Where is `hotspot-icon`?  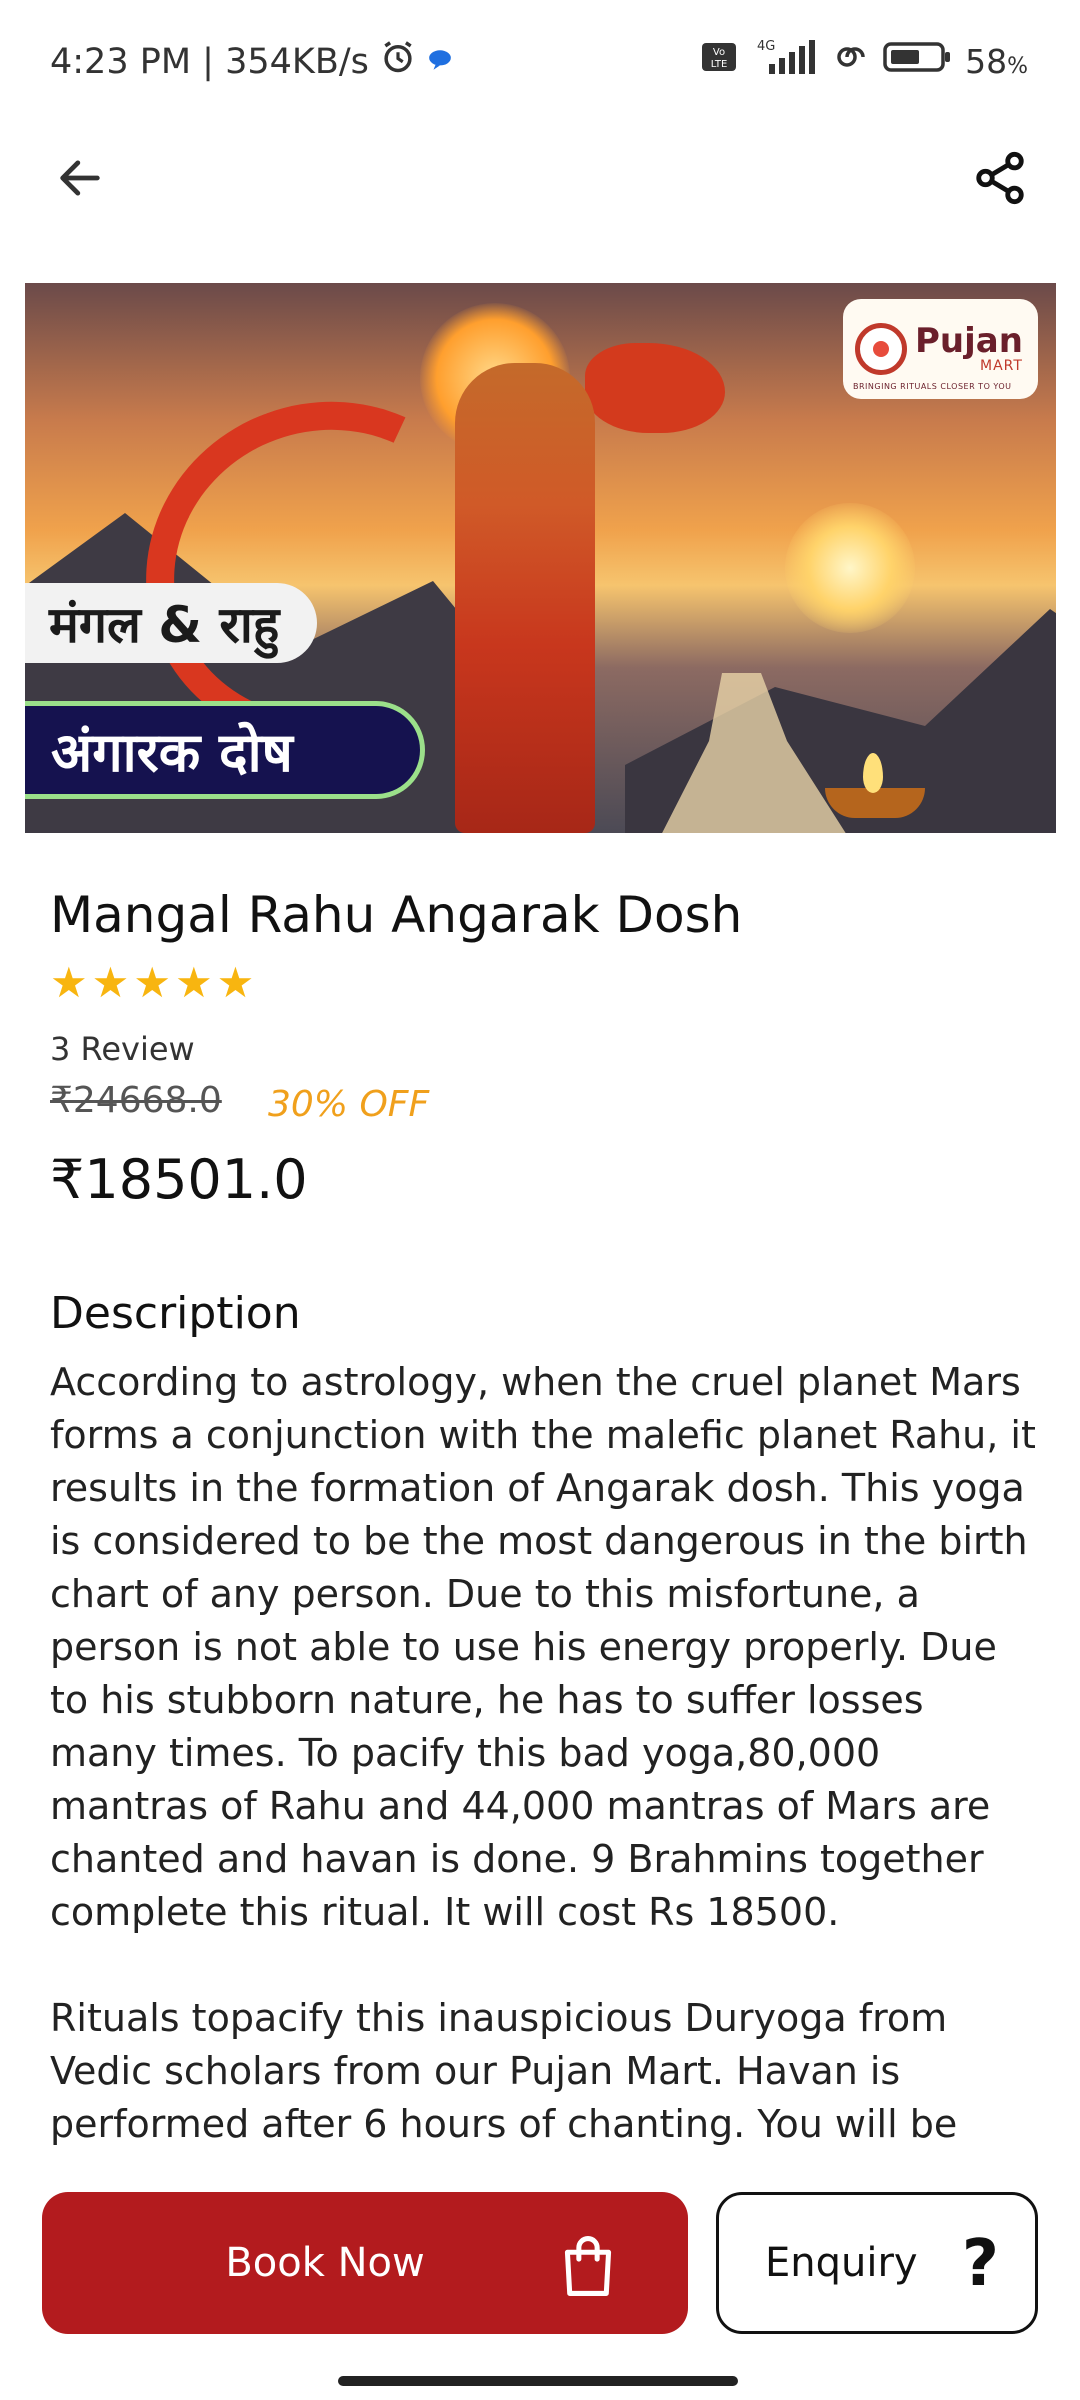 hotspot-icon is located at coordinates (851, 61).